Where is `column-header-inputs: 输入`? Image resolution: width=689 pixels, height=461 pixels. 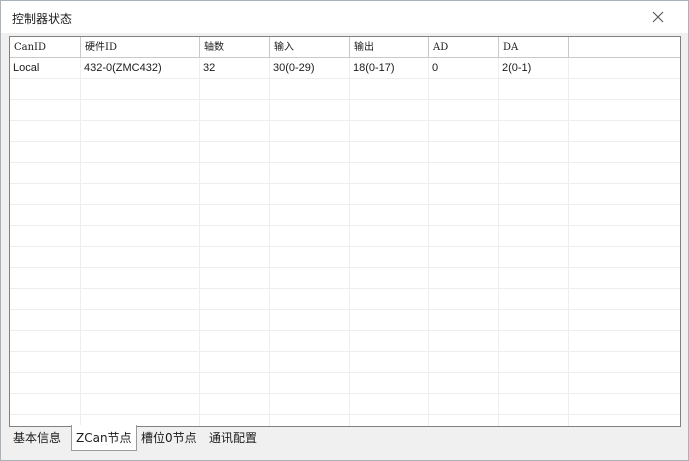 column-header-inputs: 输入 is located at coordinates (310, 47).